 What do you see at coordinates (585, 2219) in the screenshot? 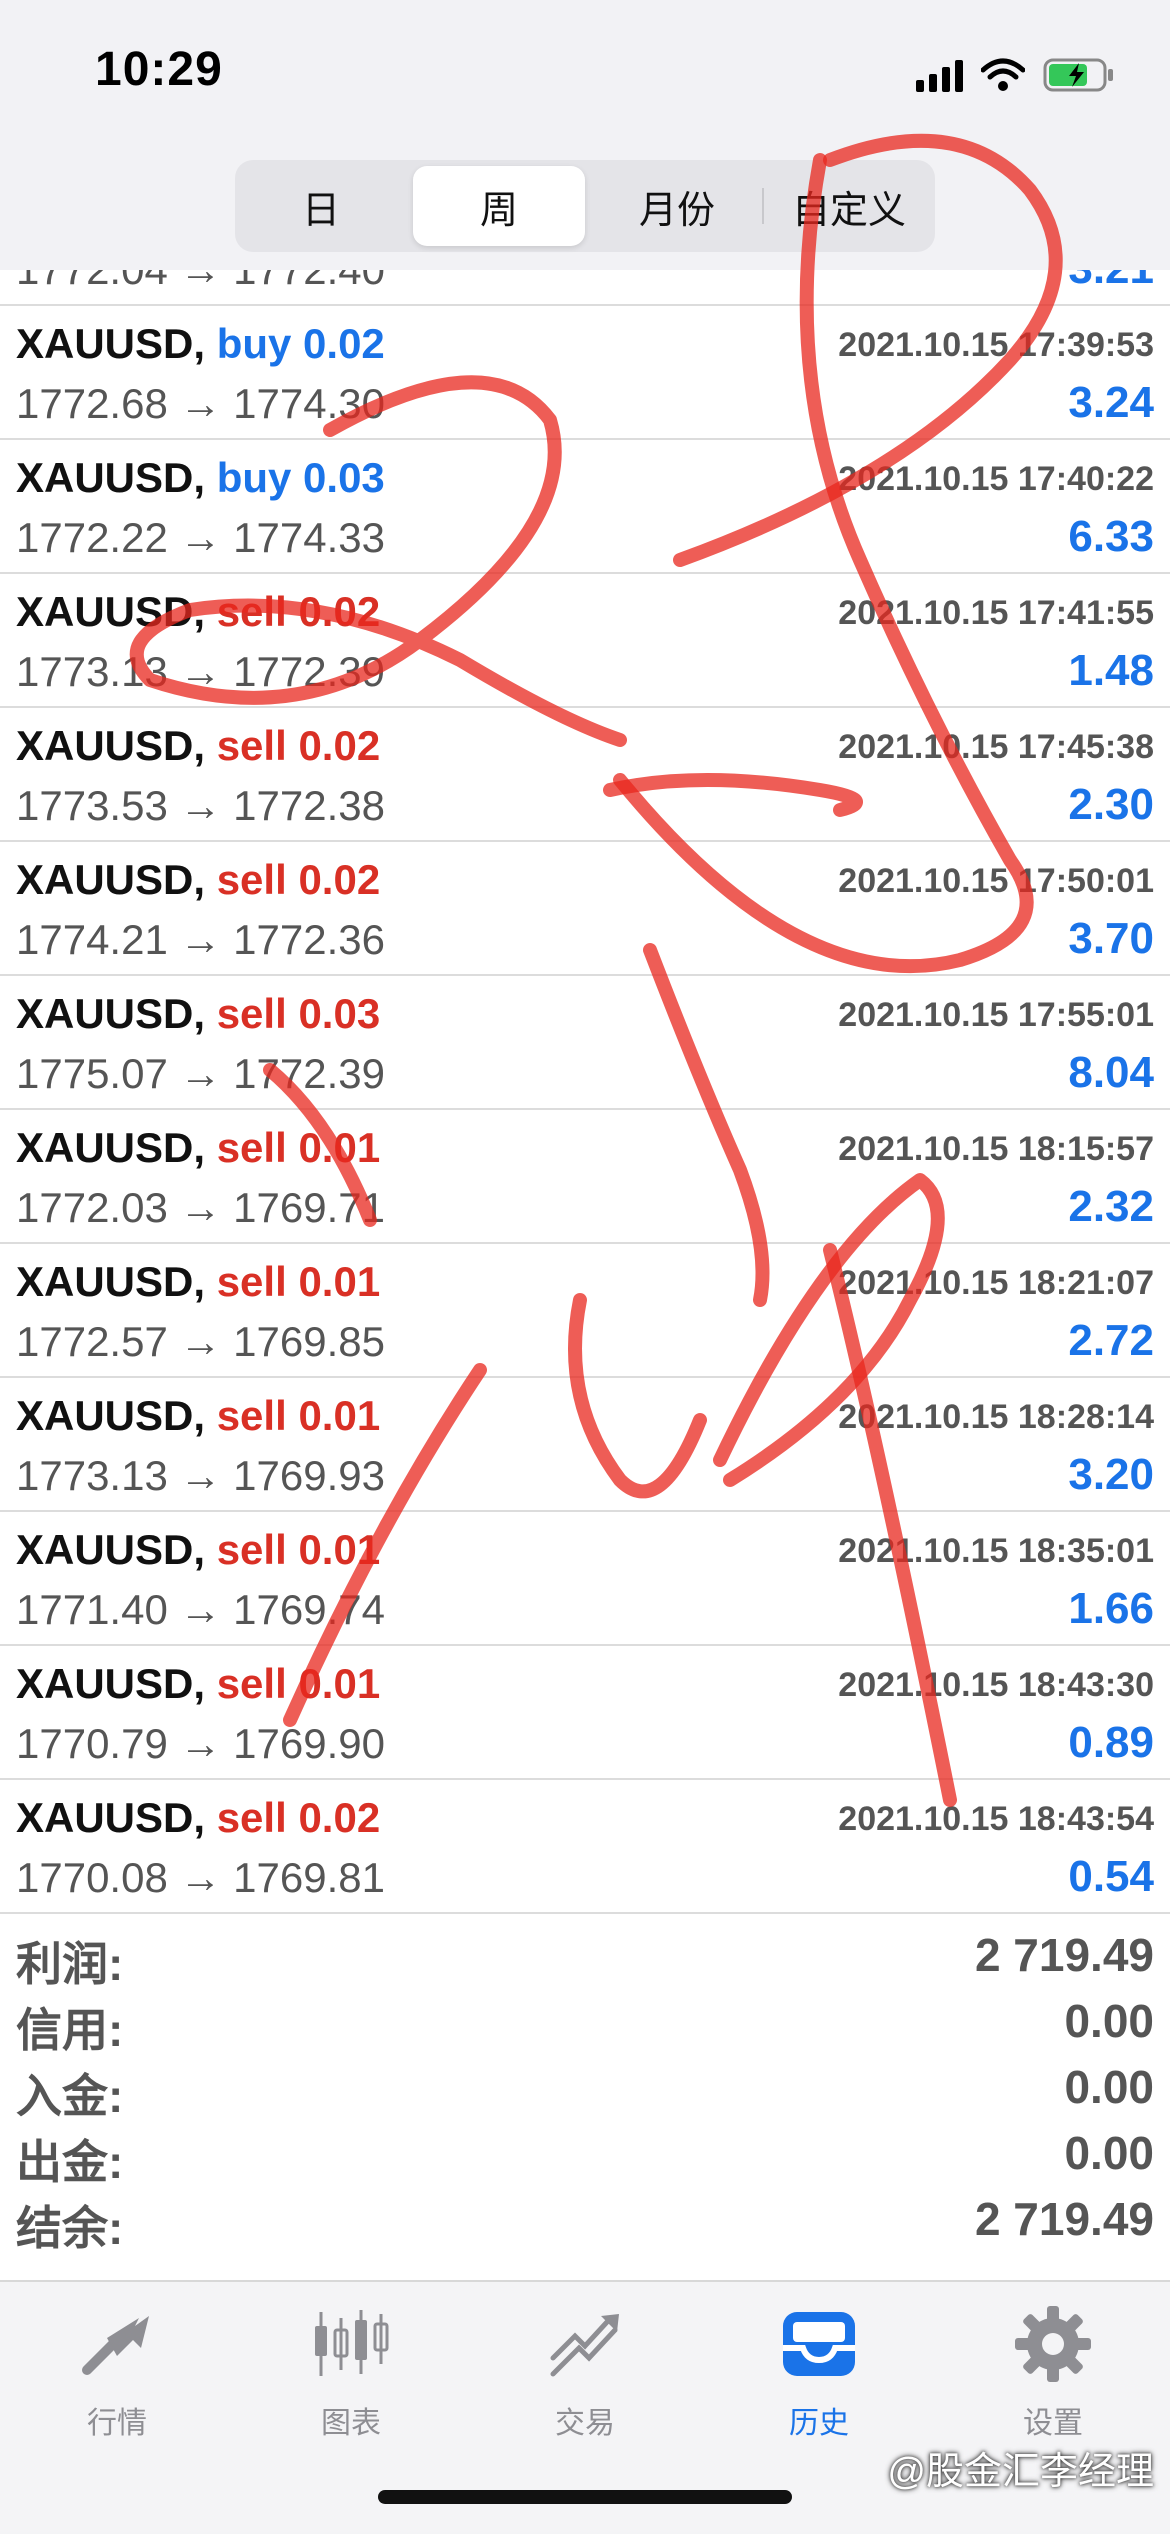
I see `summary-balance-row: 结余: 2 719.49` at bounding box center [585, 2219].